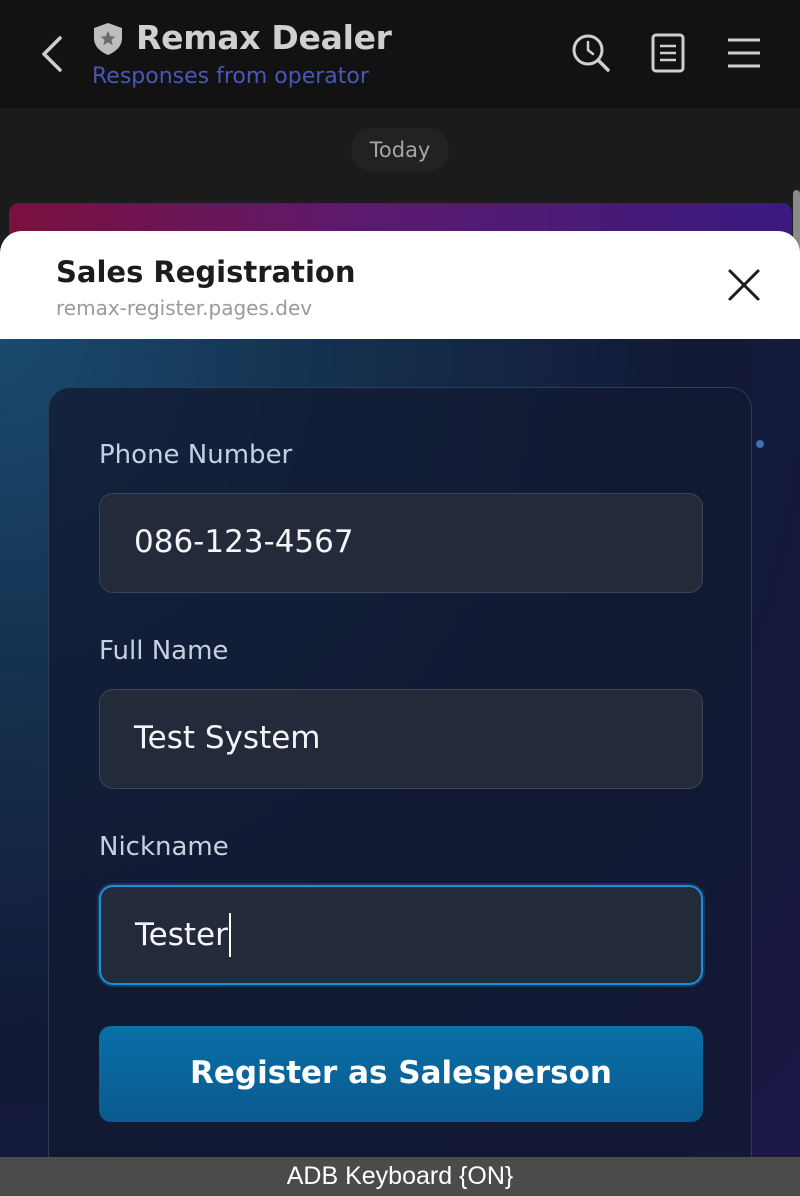  What do you see at coordinates (400, 54) in the screenshot?
I see `chat-header: Remax Dealer Responses from operator` at bounding box center [400, 54].